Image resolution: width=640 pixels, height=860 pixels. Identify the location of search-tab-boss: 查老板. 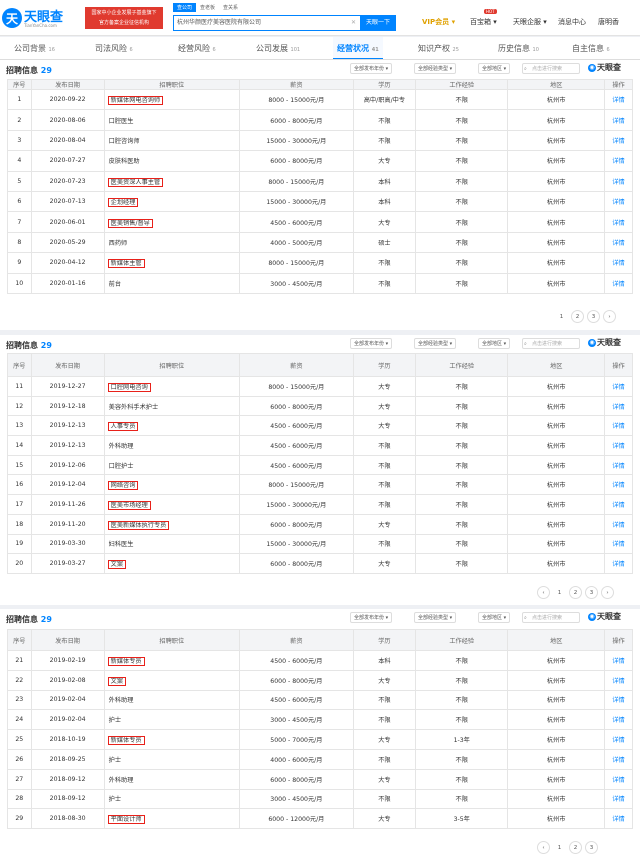
(207, 7).